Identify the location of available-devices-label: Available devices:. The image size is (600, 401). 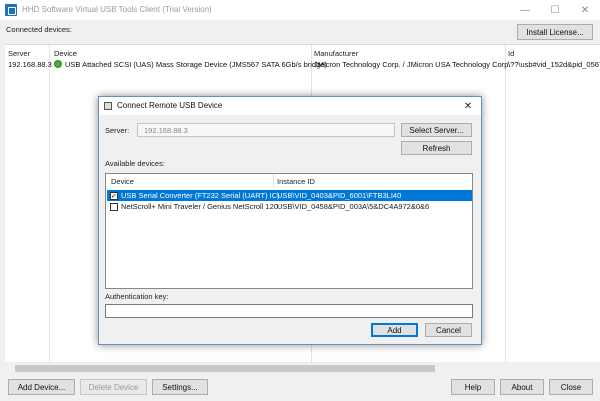
(135, 163).